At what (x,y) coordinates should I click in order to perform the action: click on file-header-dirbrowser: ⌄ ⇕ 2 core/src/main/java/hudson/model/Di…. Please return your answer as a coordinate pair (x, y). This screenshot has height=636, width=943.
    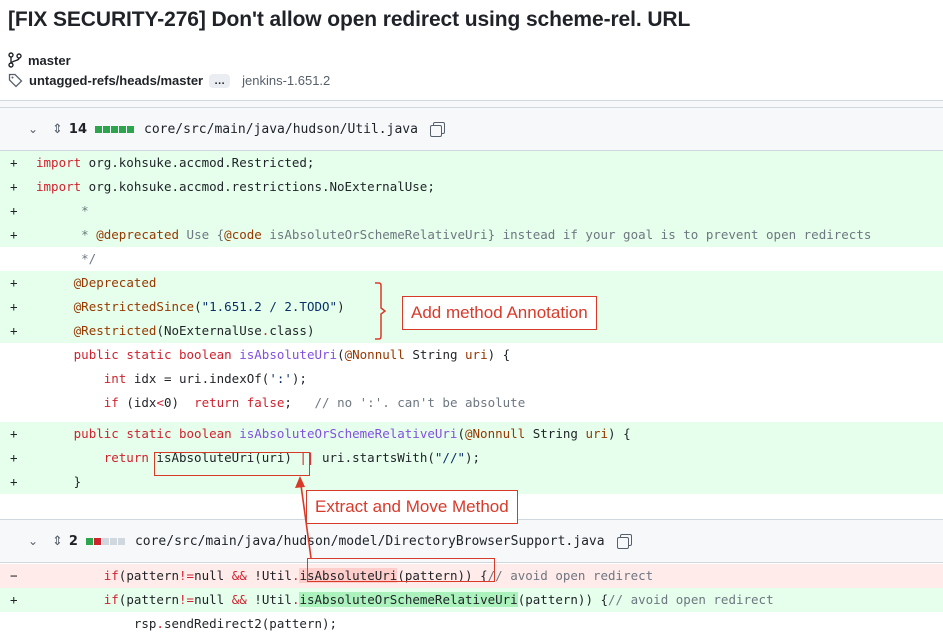
    Looking at the image, I should click on (471, 541).